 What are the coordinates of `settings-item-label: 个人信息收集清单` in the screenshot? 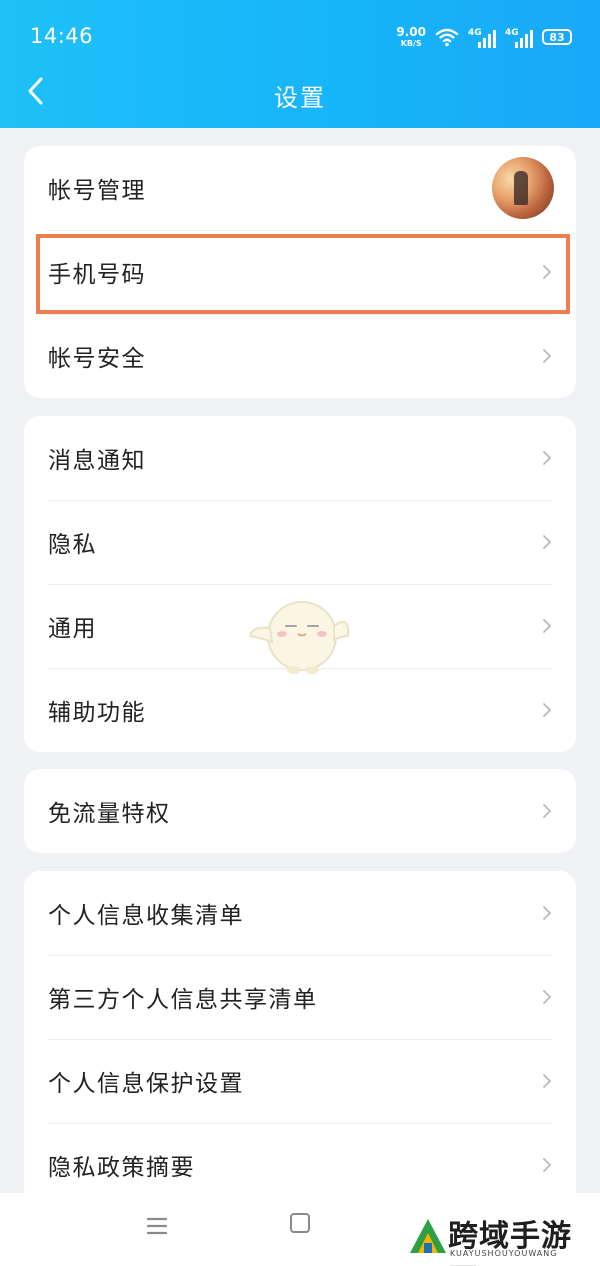 It's located at (146, 916).